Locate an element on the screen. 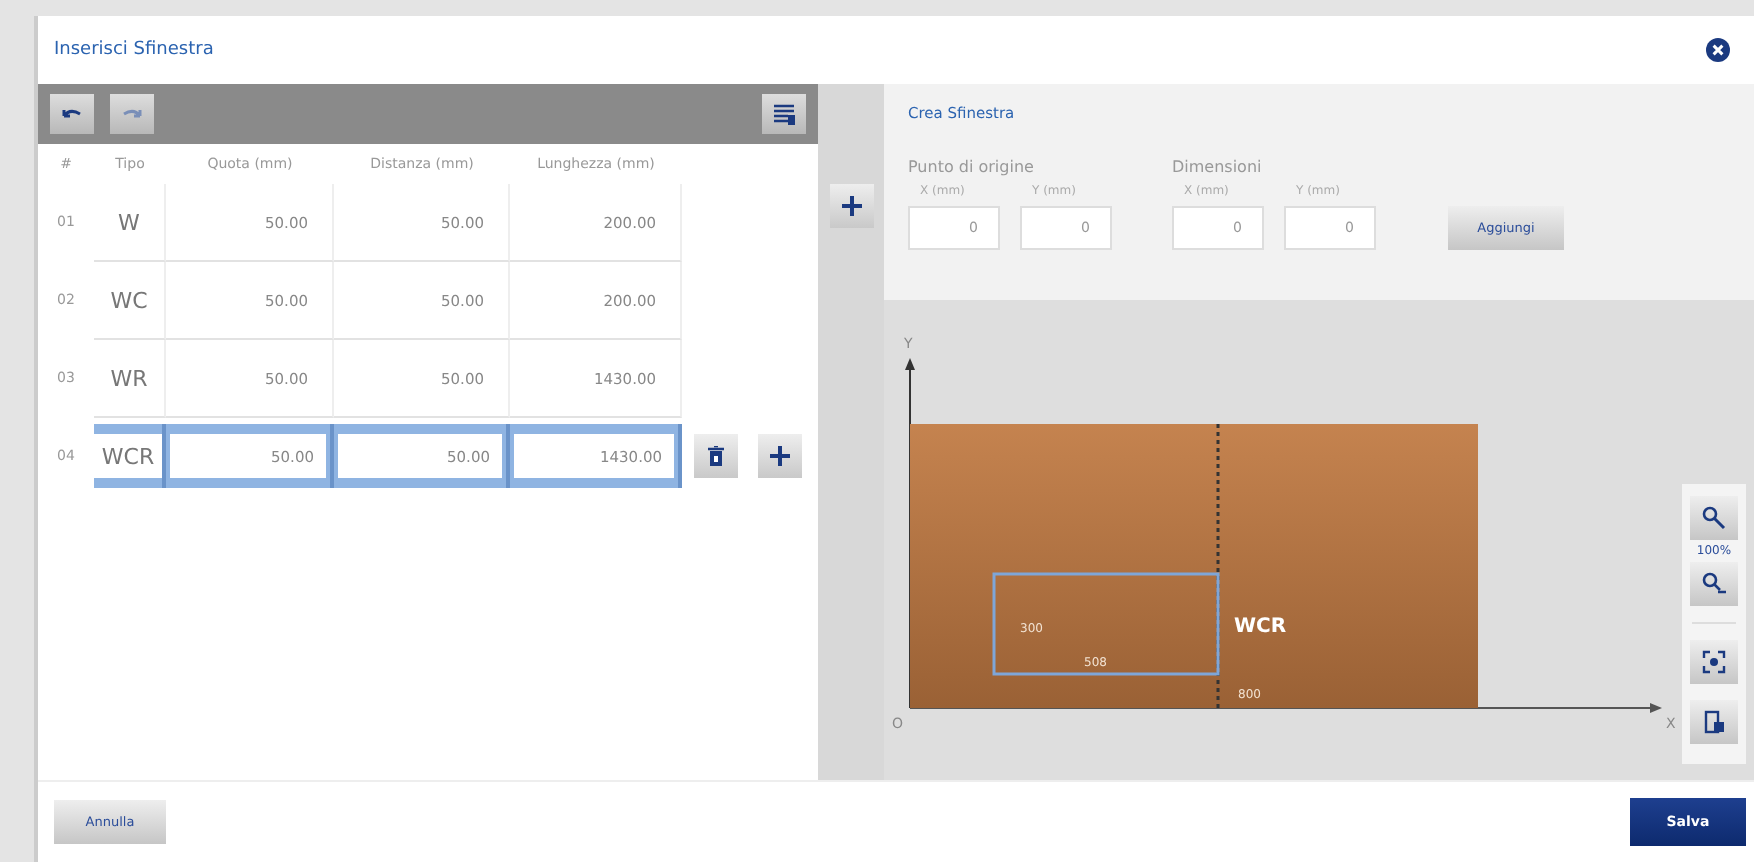 This screenshot has width=1754, height=862. table-cell: W is located at coordinates (130, 223).